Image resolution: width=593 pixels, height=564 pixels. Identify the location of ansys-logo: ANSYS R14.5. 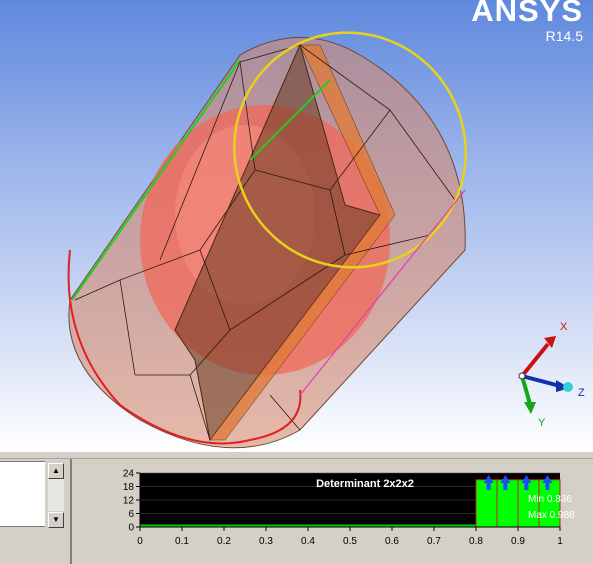
(527, 22).